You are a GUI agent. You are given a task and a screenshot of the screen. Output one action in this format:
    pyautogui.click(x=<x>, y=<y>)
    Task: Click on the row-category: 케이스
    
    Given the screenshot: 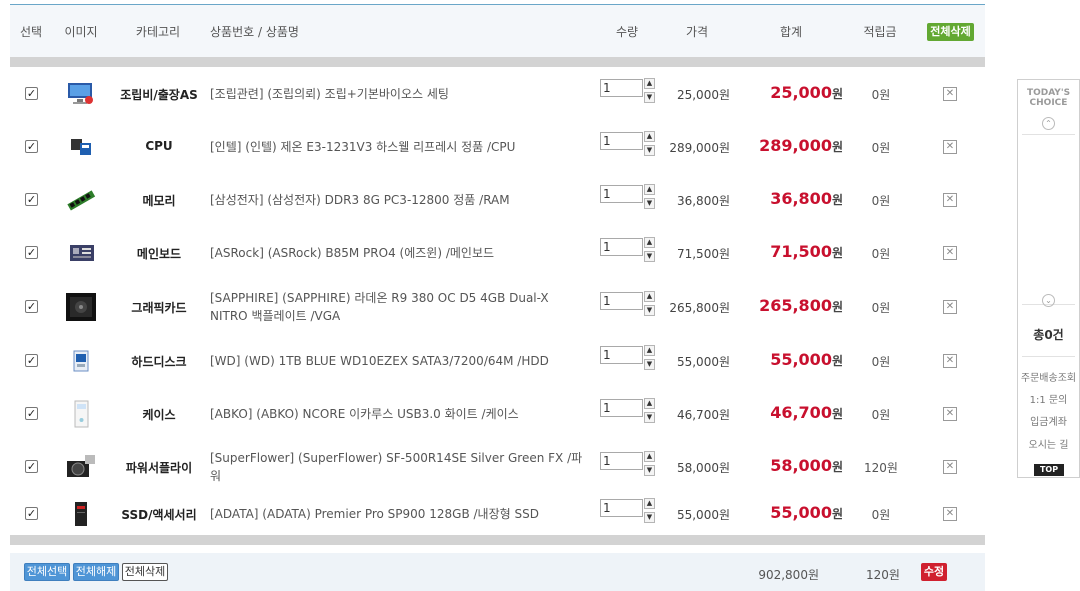 What is the action you would take?
    pyautogui.click(x=159, y=414)
    